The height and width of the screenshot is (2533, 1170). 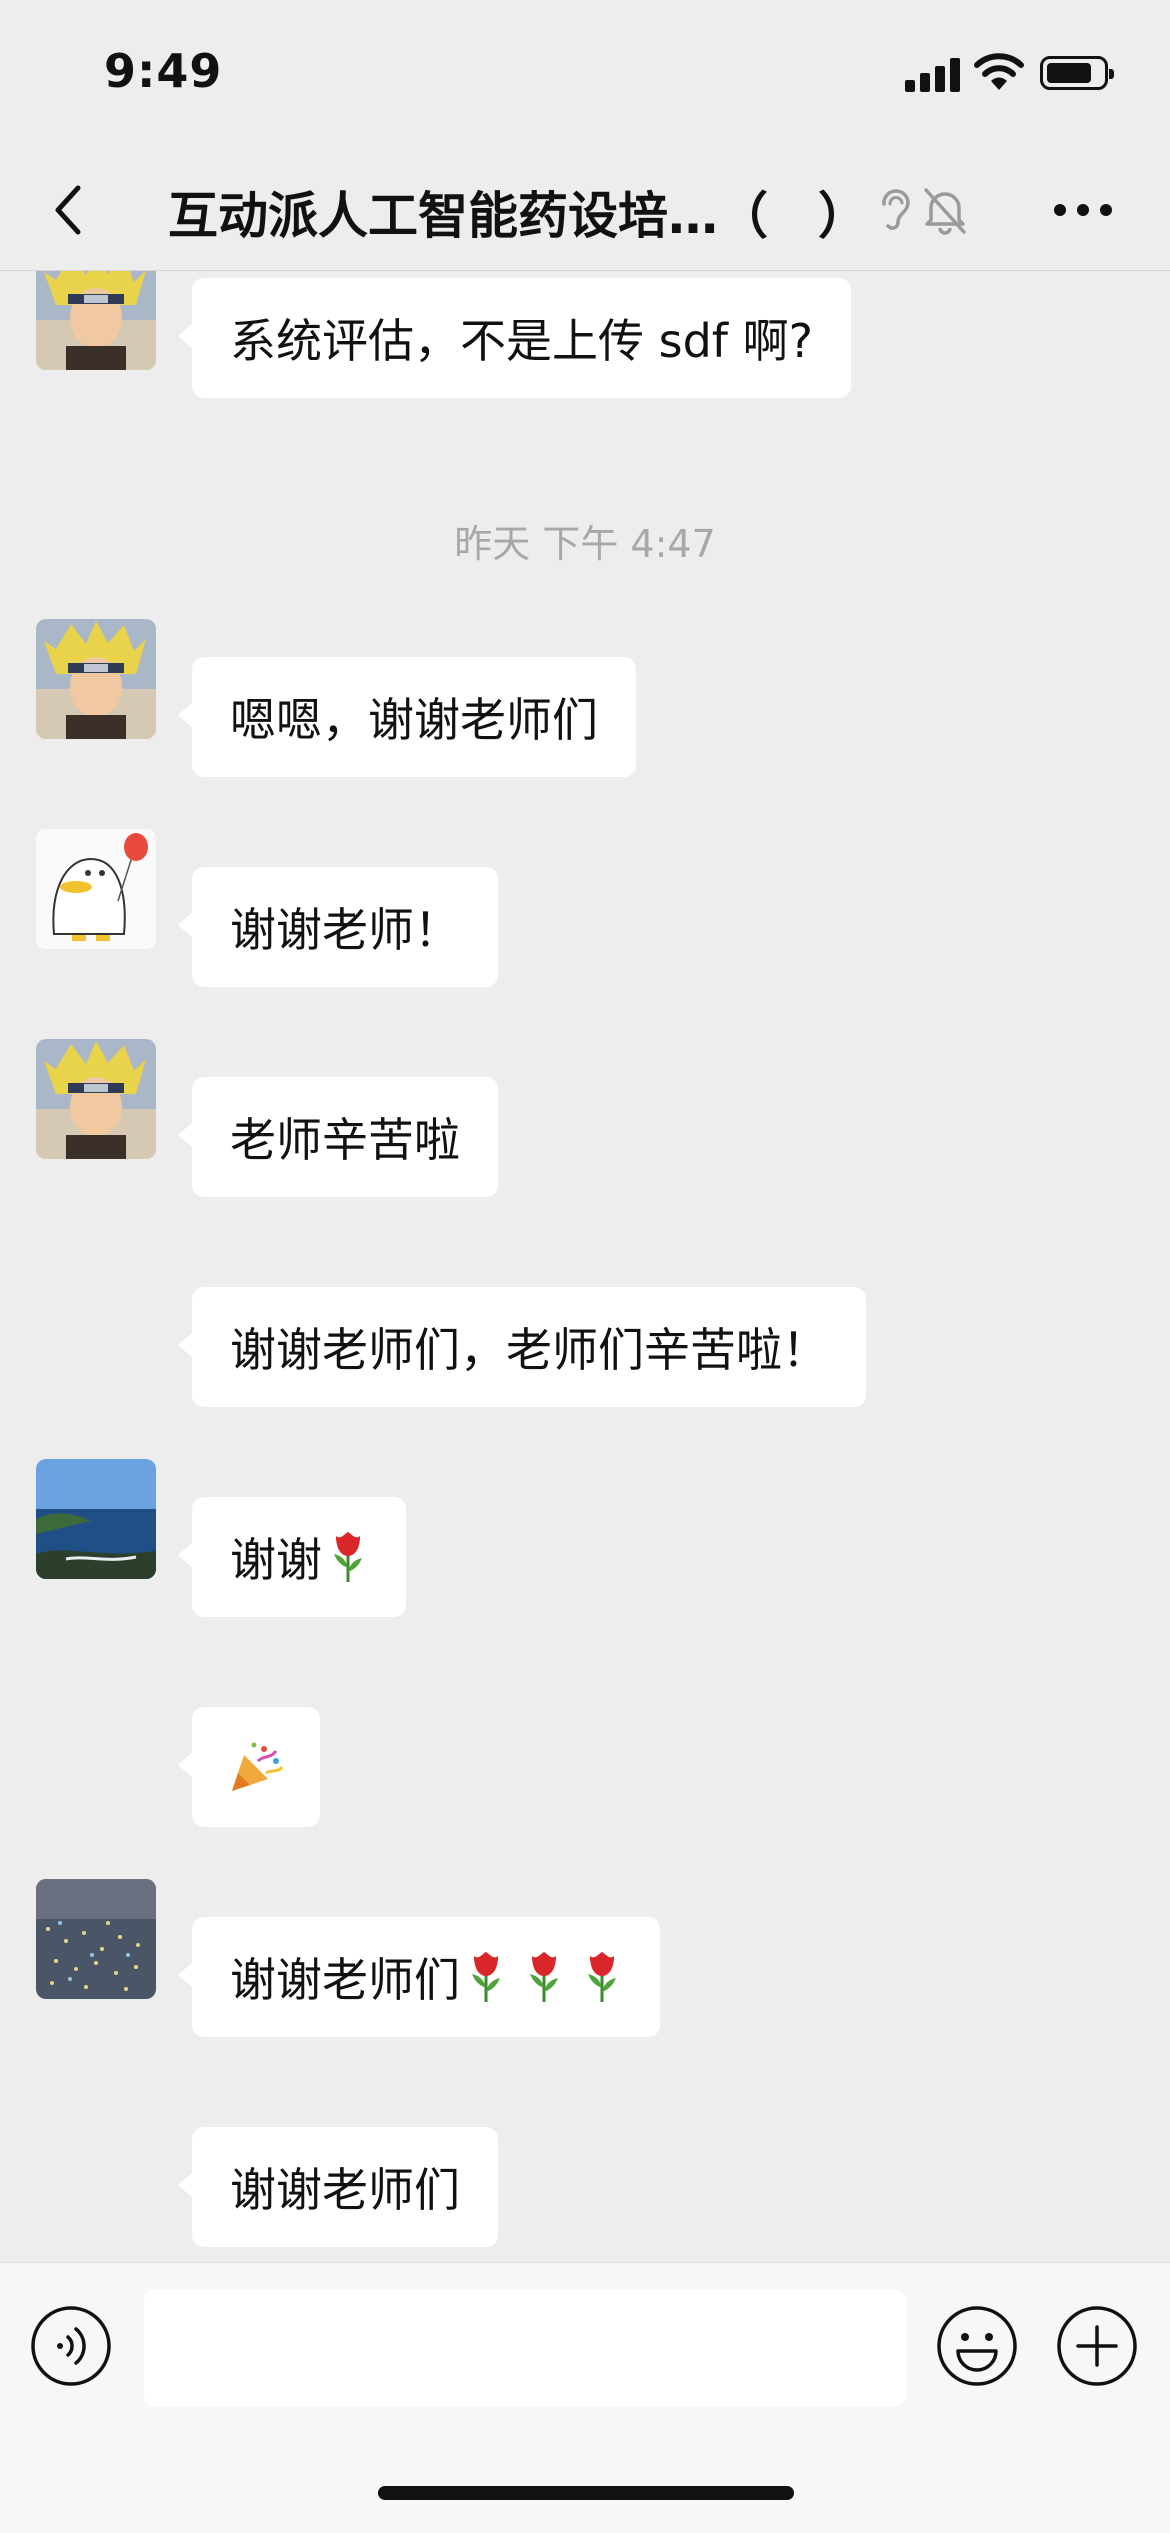 I want to click on more-options-icon, so click(x=1083, y=210).